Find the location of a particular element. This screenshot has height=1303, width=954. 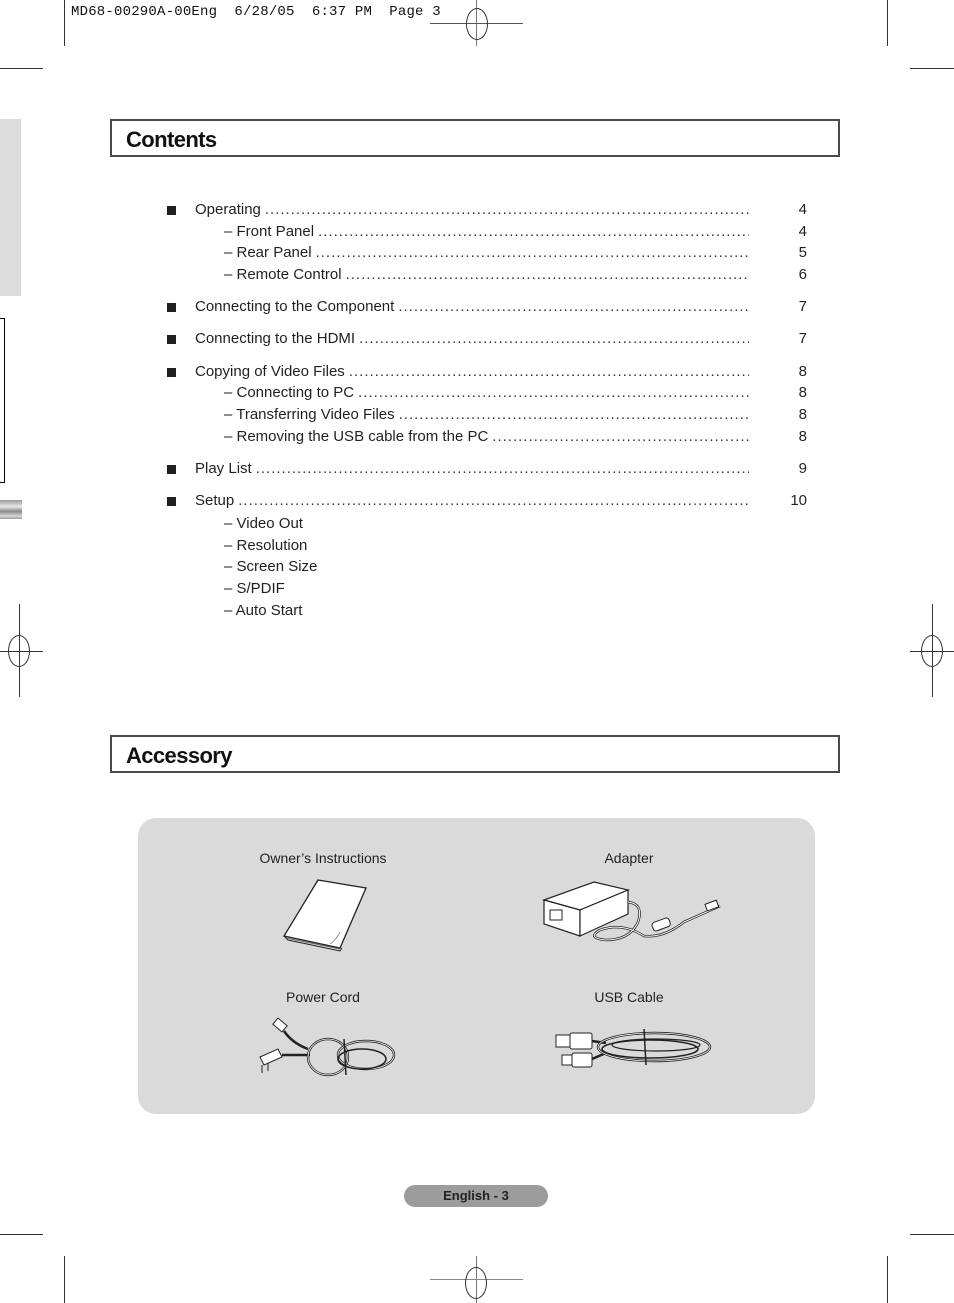

toc-entry-label: Setup is located at coordinates (215, 501).